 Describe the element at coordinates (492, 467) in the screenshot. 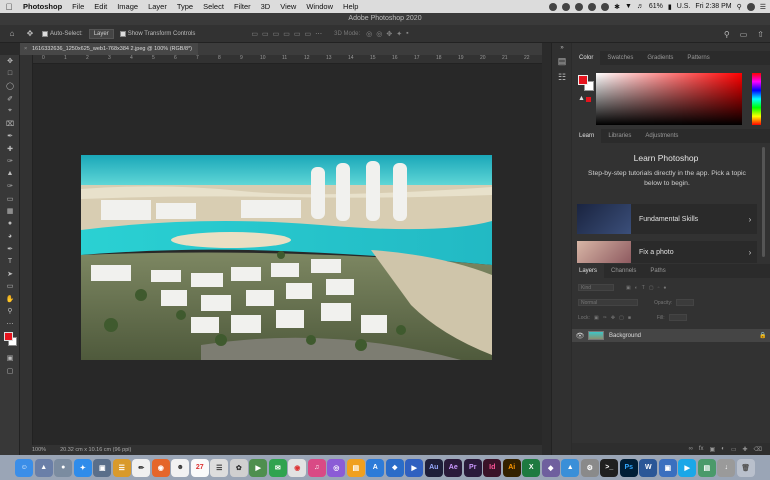

I see `indesign-icon: Id` at that location.